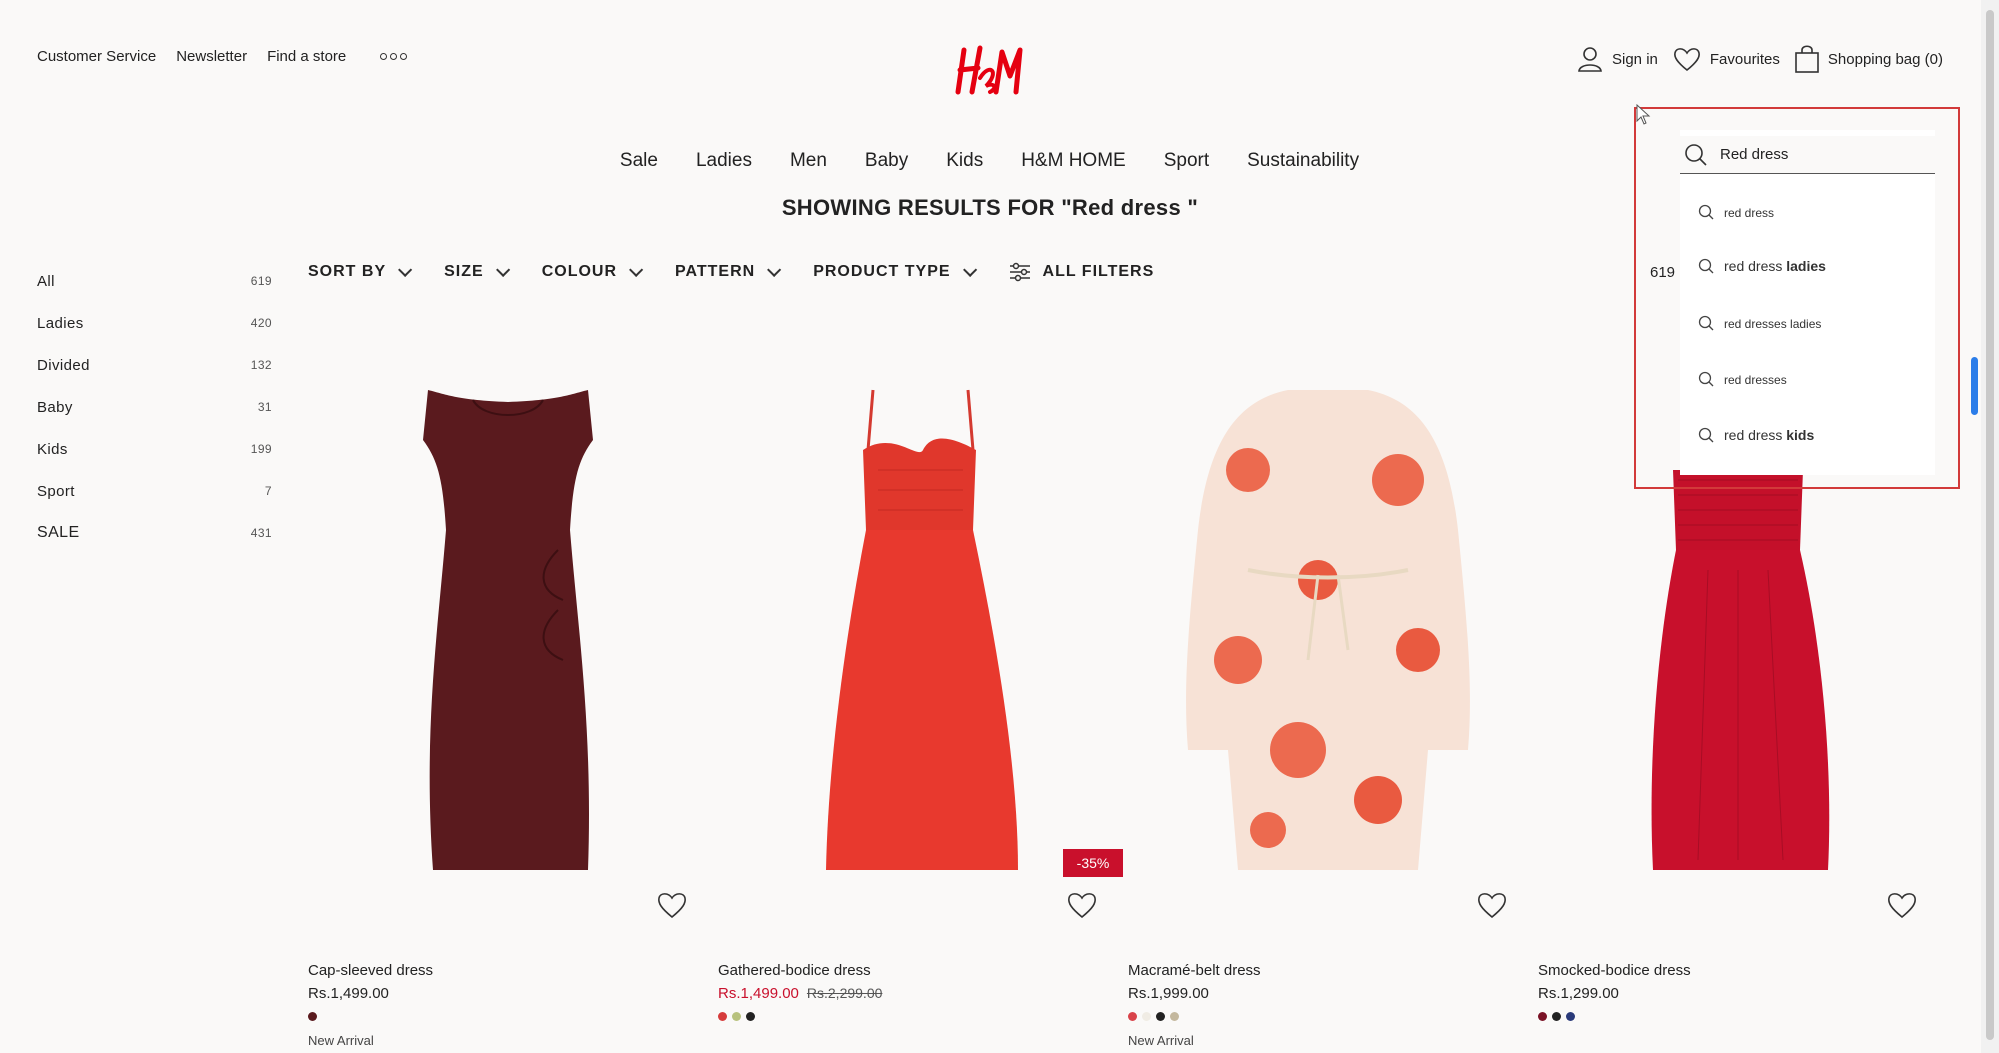 This screenshot has width=1999, height=1053. Describe the element at coordinates (1303, 161) in the screenshot. I see `nav-sustainability: Sustainability` at that location.